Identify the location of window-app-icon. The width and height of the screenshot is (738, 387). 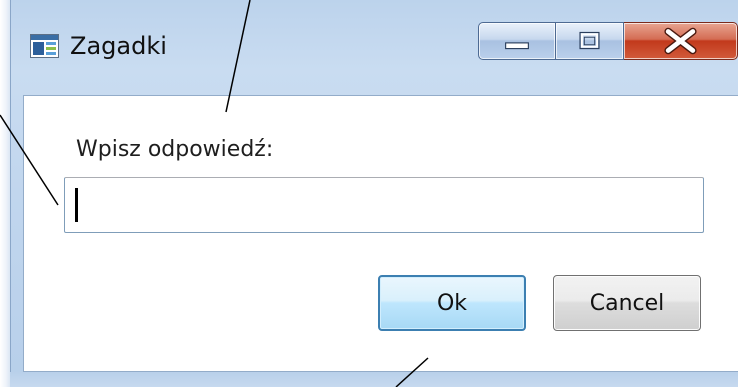
(44, 46).